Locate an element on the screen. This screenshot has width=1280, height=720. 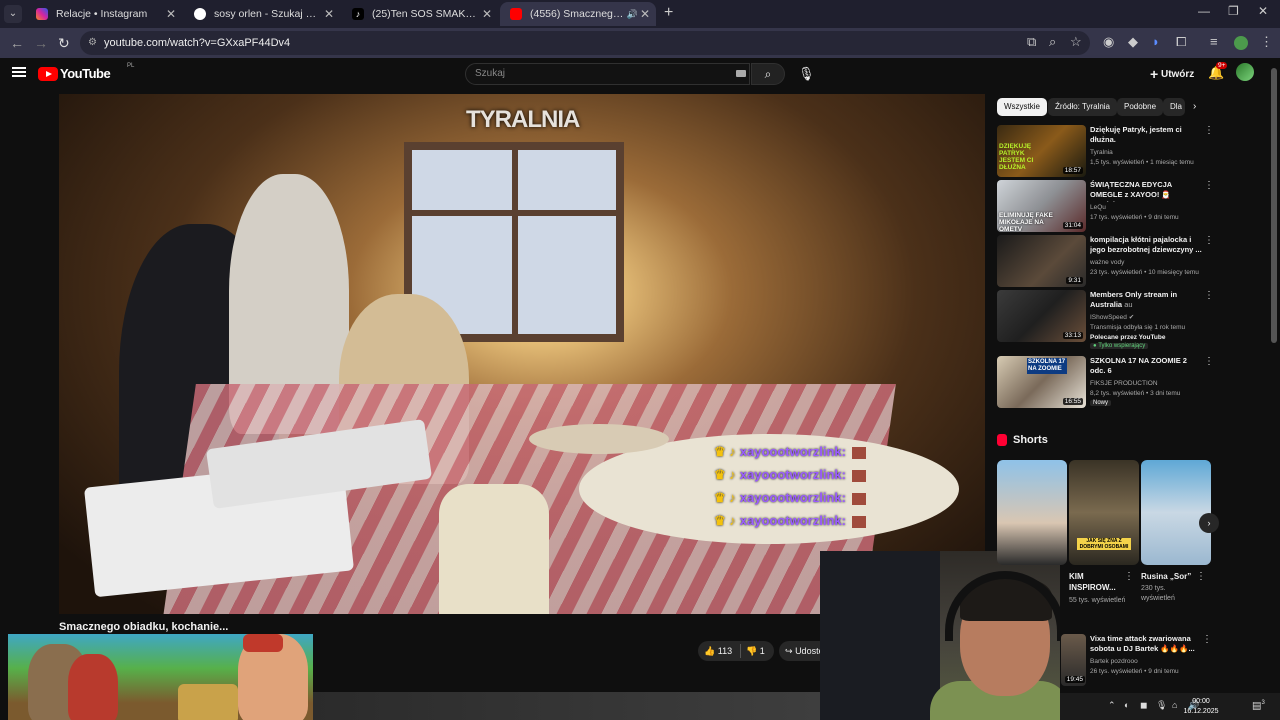
chip-for-you: Dla is located at coordinates (1174, 107).